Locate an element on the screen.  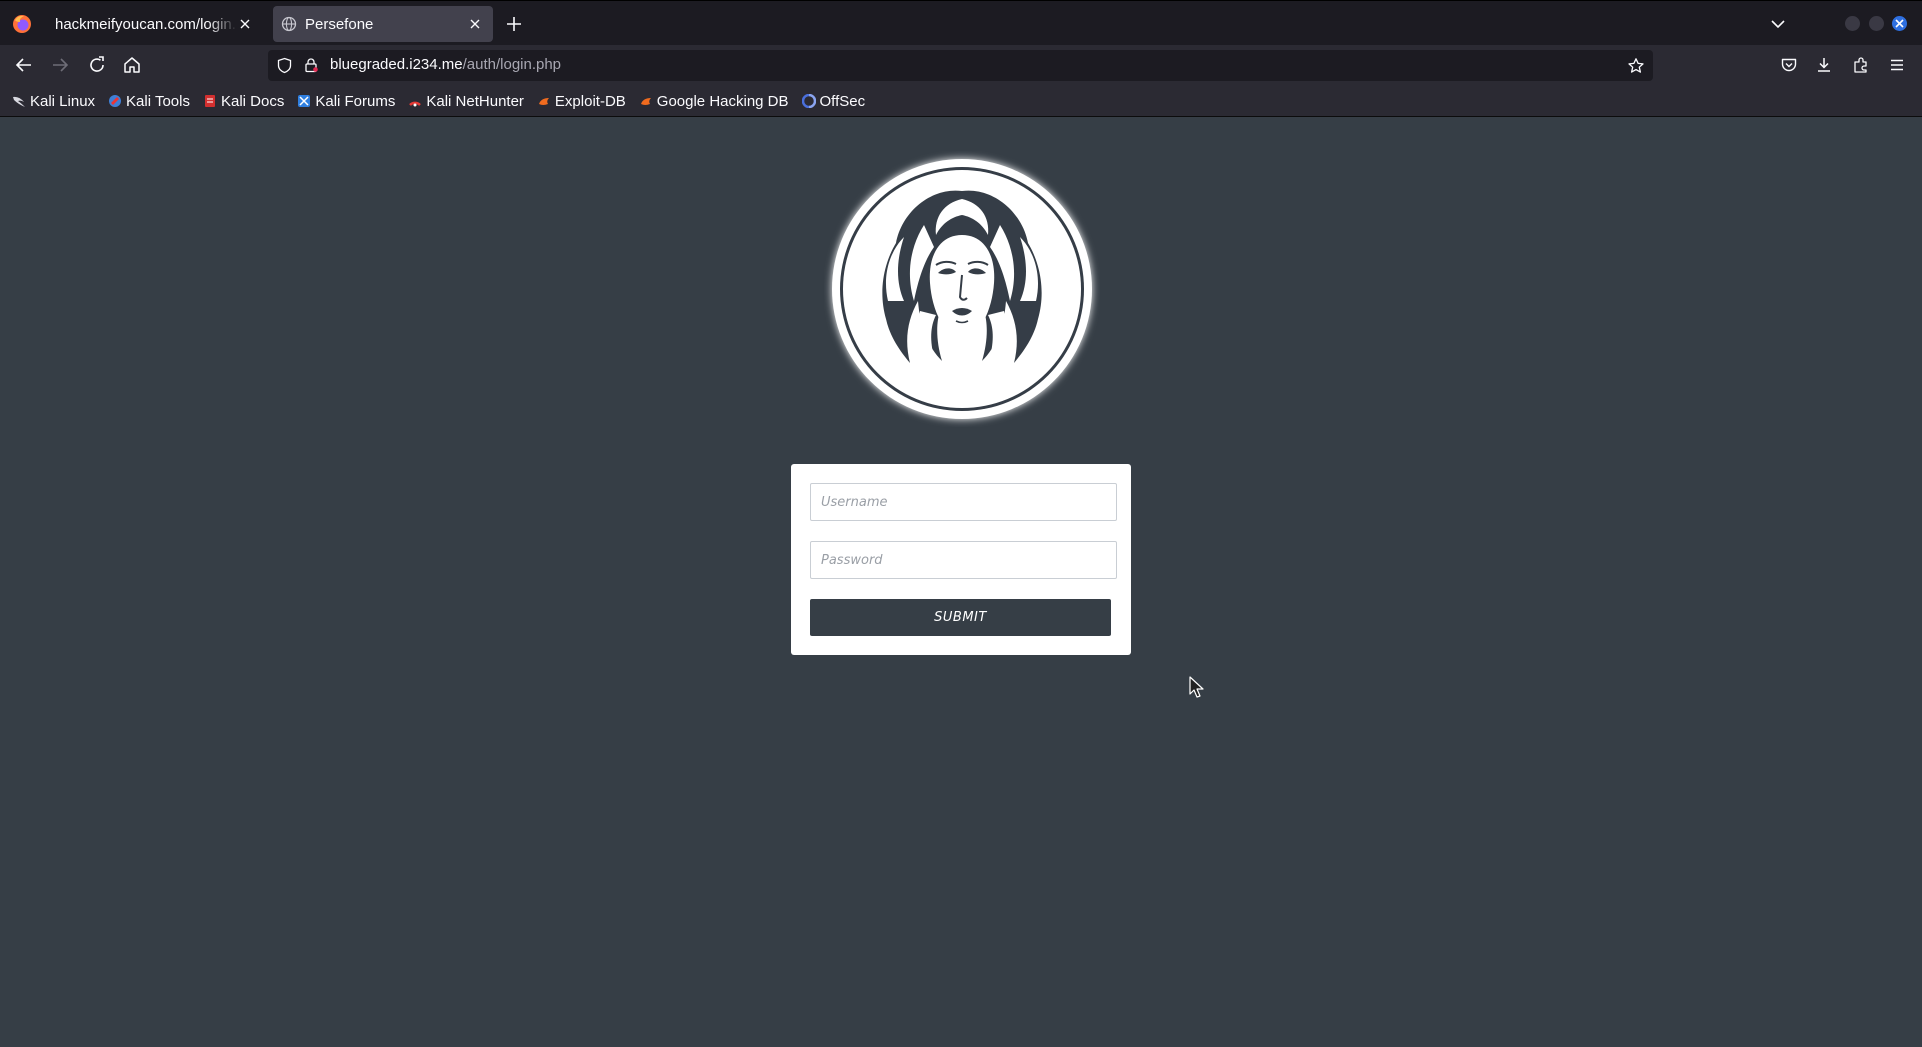
new-tab-icon is located at coordinates (514, 24).